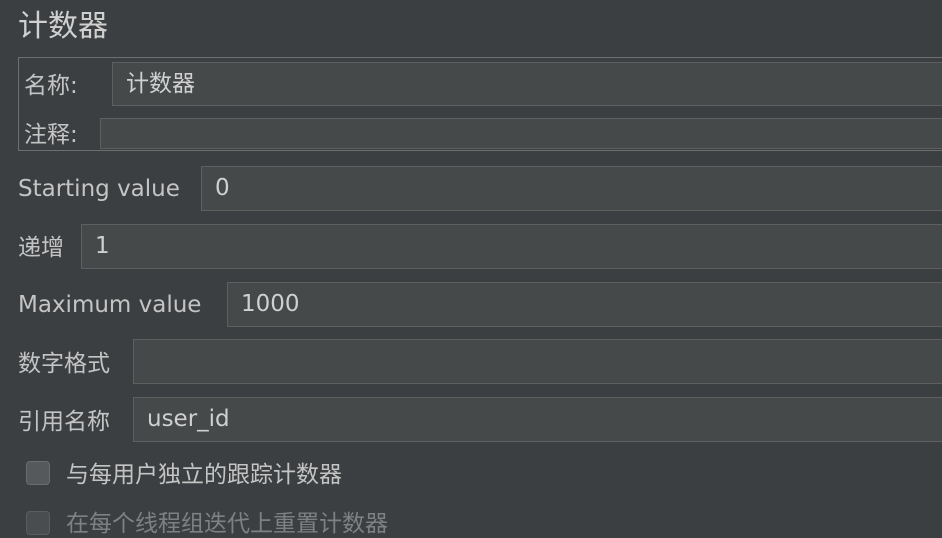 Image resolution: width=942 pixels, height=538 pixels. I want to click on number-format-input, so click(537, 361).